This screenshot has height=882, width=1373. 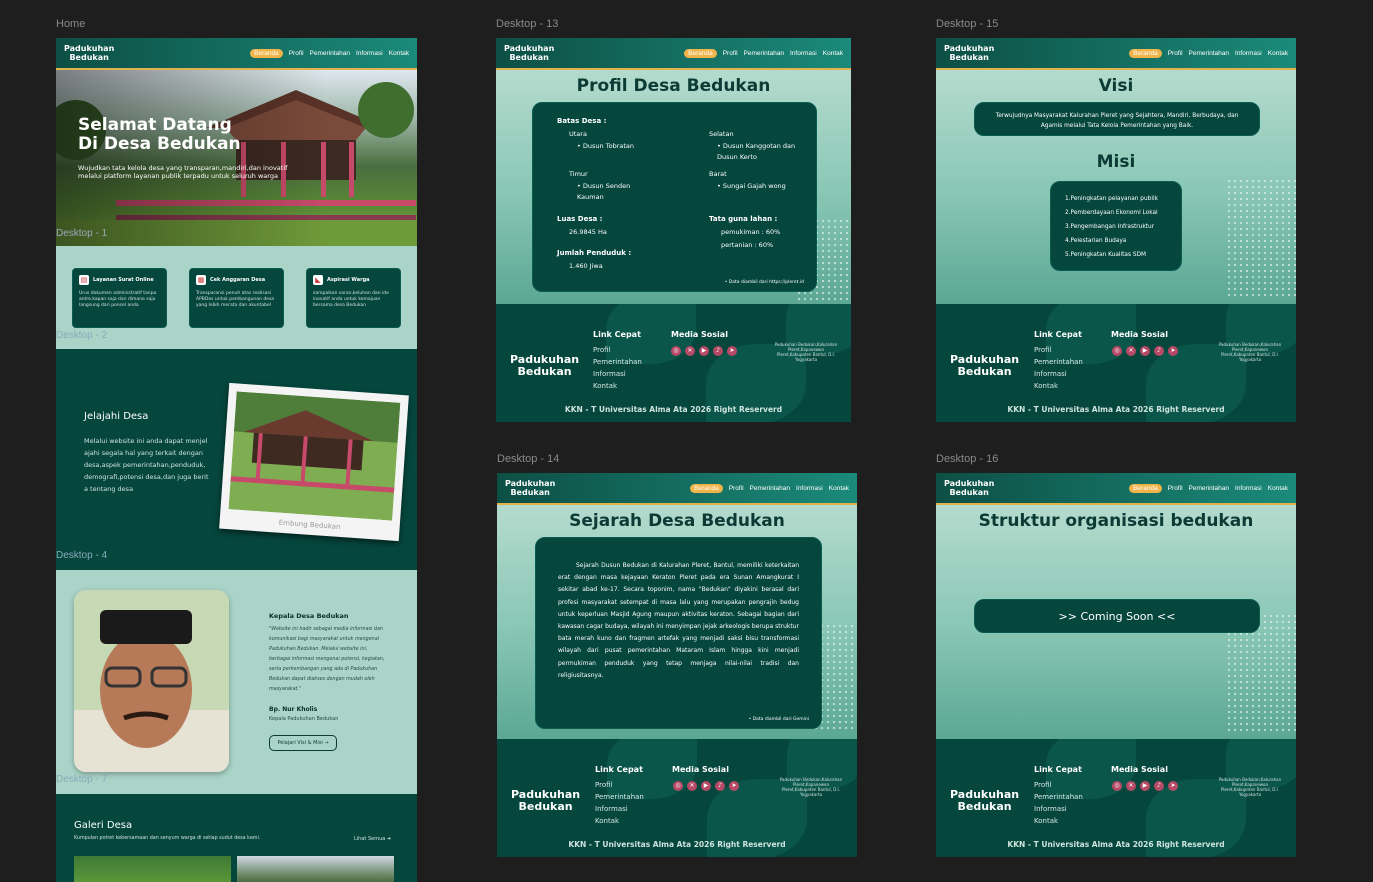 What do you see at coordinates (528, 459) in the screenshot?
I see `frame-label-desktop-14: Desktop - 14` at bounding box center [528, 459].